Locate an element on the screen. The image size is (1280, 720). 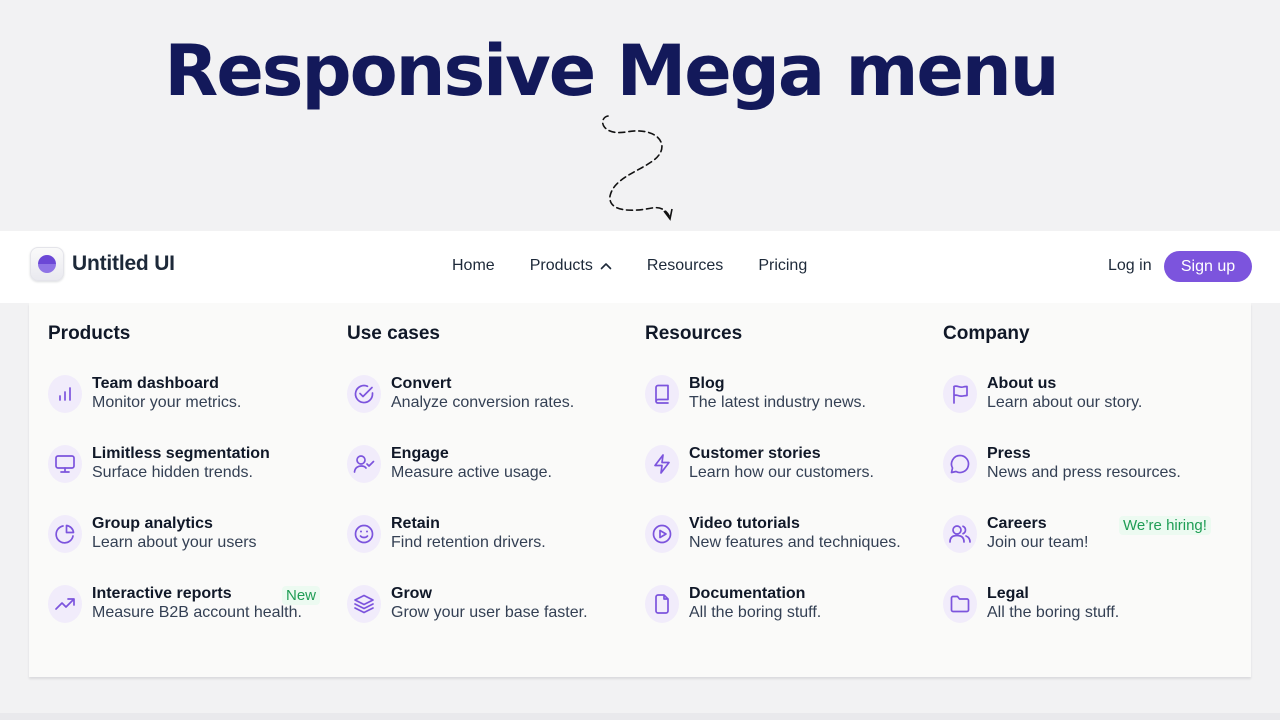
column-title: Use cases is located at coordinates (393, 333).